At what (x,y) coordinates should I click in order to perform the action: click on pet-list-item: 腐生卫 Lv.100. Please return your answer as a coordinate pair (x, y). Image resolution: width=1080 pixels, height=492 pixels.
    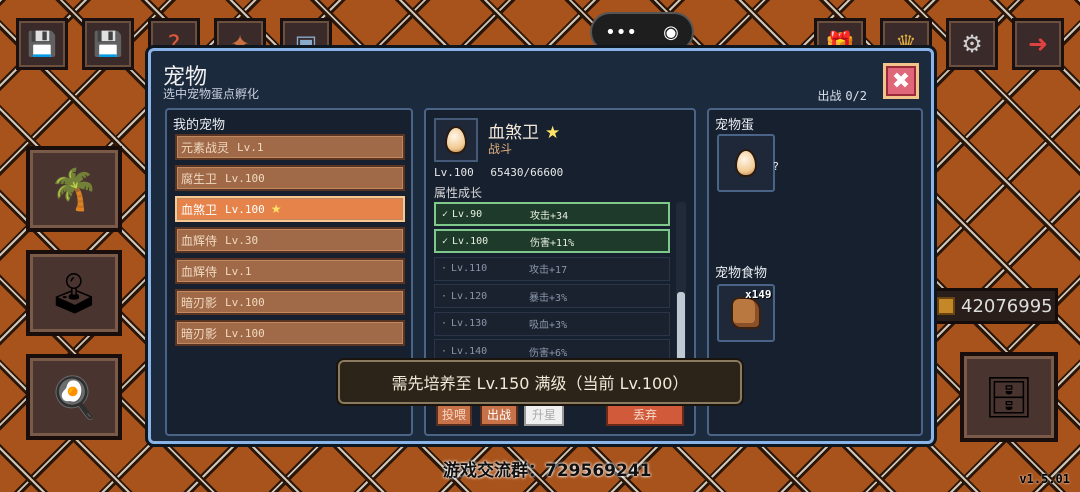
    Looking at the image, I should click on (290, 178).